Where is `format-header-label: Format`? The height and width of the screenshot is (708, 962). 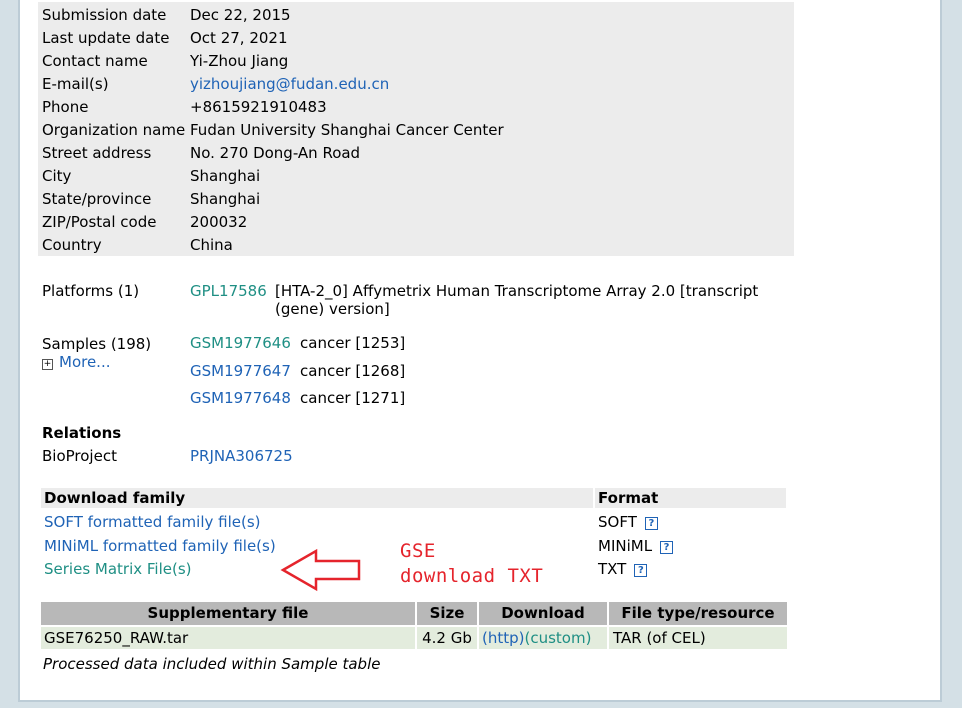
format-header-label: Format is located at coordinates (628, 498).